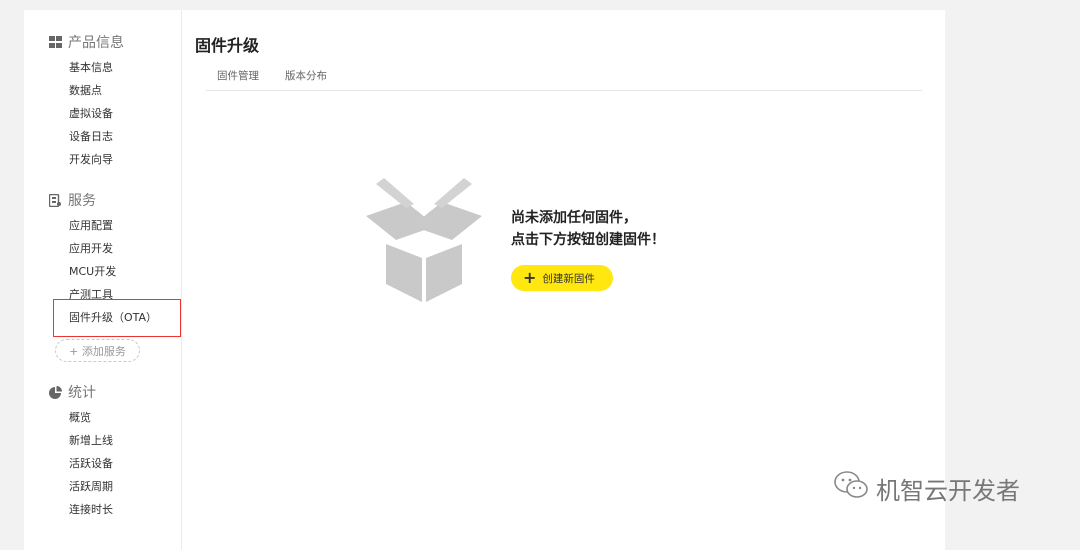  Describe the element at coordinates (91, 464) in the screenshot. I see `sidebar-item-active-devices: 活跃设备` at that location.